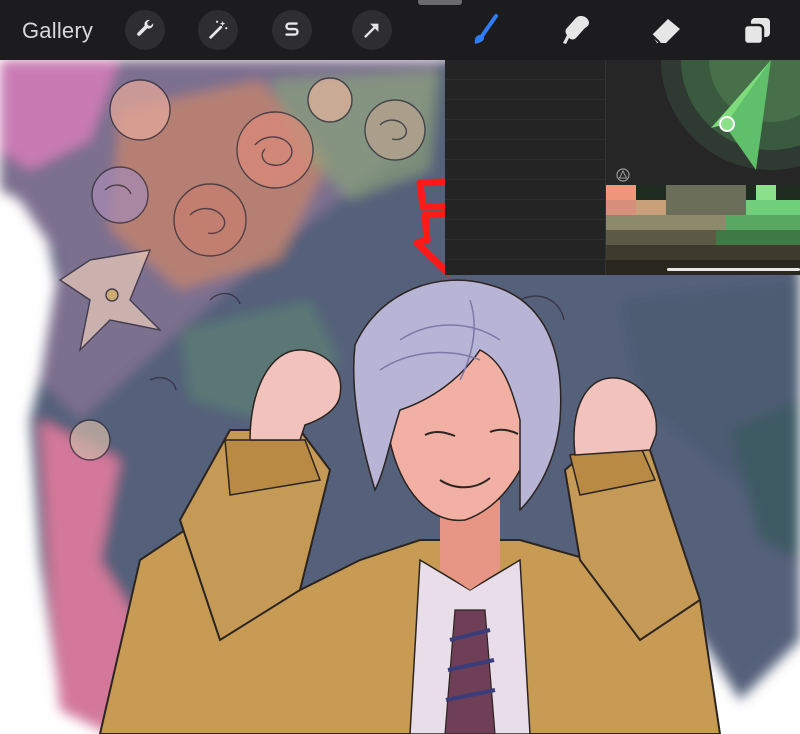  I want to click on color-picker-handle, so click(727, 124).